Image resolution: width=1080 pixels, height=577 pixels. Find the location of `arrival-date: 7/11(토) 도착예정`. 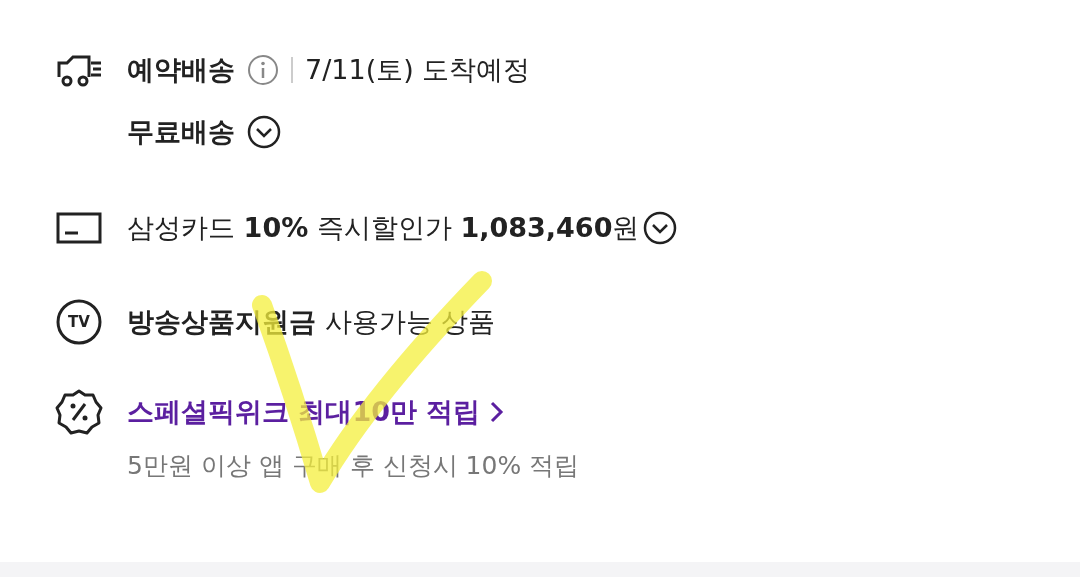

arrival-date: 7/11(토) 도착예정 is located at coordinates (418, 70).